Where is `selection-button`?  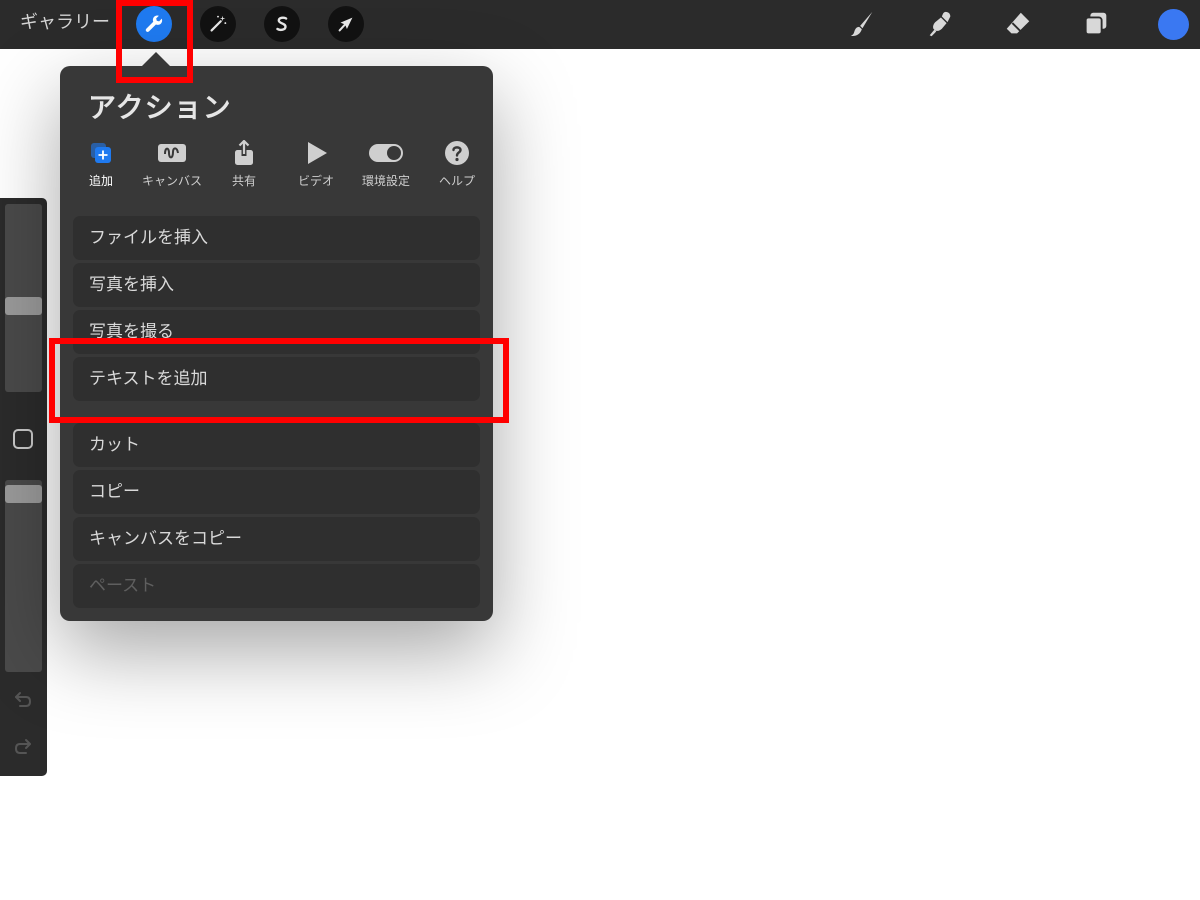 selection-button is located at coordinates (282, 24).